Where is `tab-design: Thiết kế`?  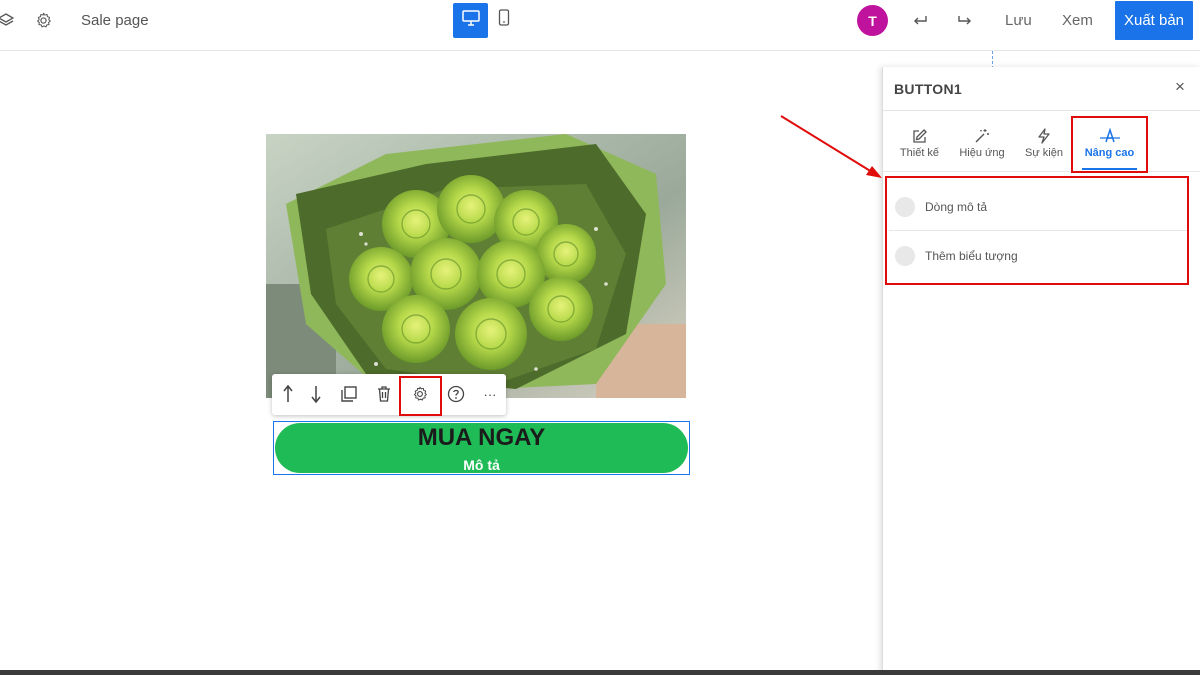
tab-design: Thiết kế is located at coordinates (919, 147).